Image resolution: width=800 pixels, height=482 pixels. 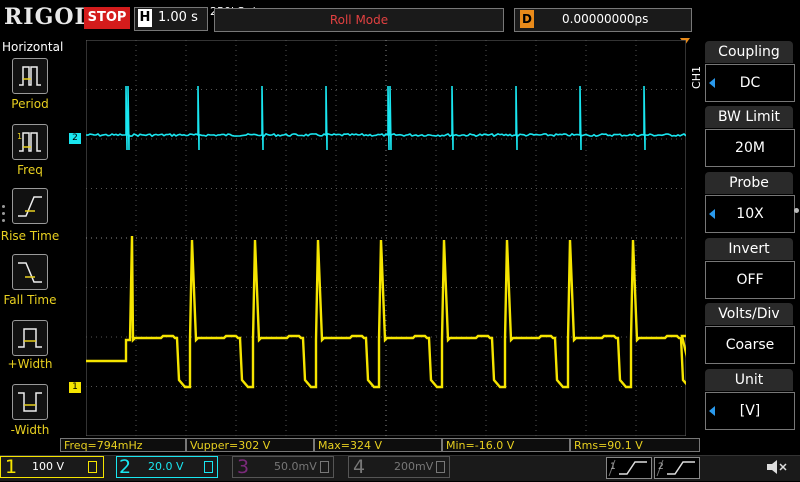 What do you see at coordinates (527, 19) in the screenshot?
I see `trigger-delay-letter: D` at bounding box center [527, 19].